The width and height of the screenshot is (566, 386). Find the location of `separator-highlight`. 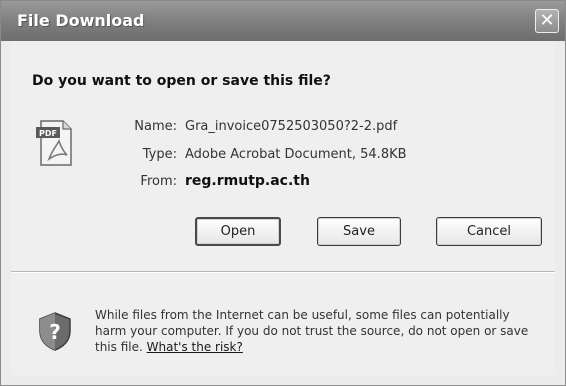

separator-highlight is located at coordinates (283, 272).